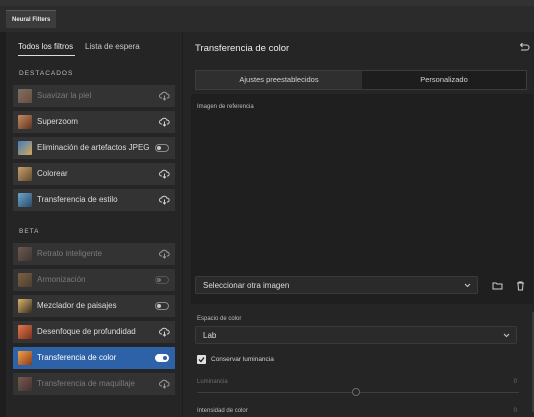  Describe the element at coordinates (242, 359) in the screenshot. I see `preserve-luminance-label: Conservar luminancia` at that location.